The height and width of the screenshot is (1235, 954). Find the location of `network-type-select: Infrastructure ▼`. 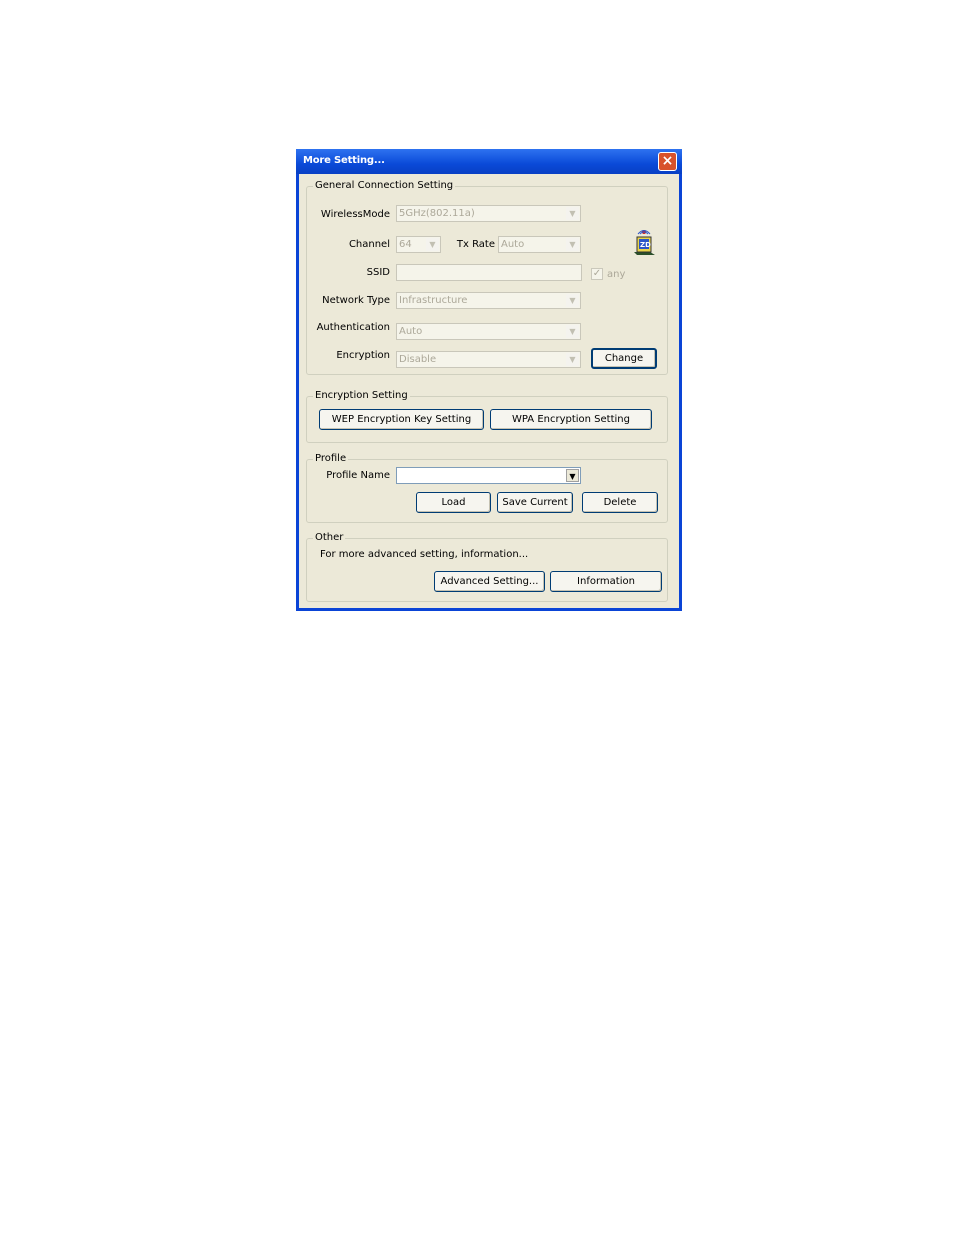

network-type-select: Infrastructure ▼ is located at coordinates (488, 300).